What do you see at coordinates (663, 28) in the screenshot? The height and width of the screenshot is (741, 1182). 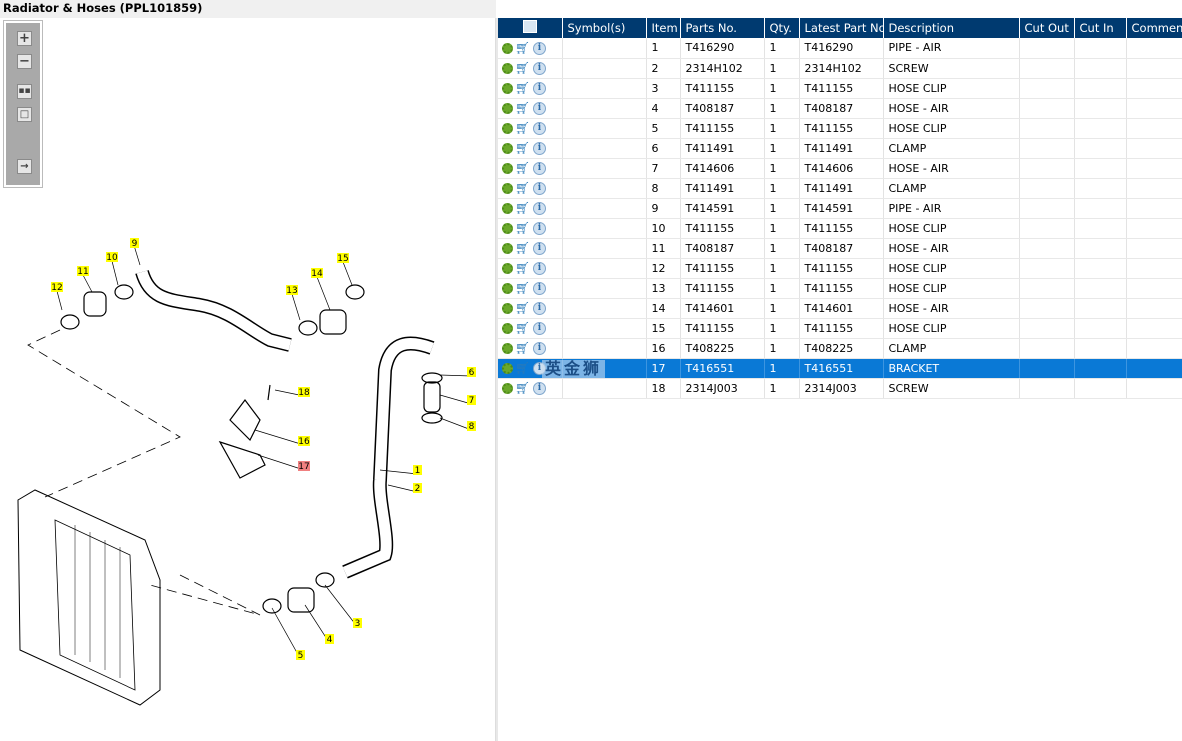 I see `column-header: Item` at bounding box center [663, 28].